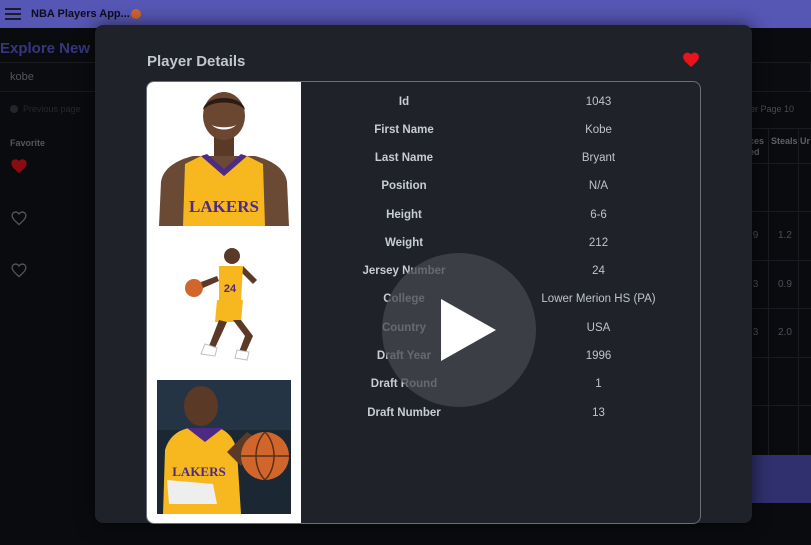 The image size is (811, 545). Describe the element at coordinates (691, 59) in the screenshot. I see `favorite-heart-icon` at that location.